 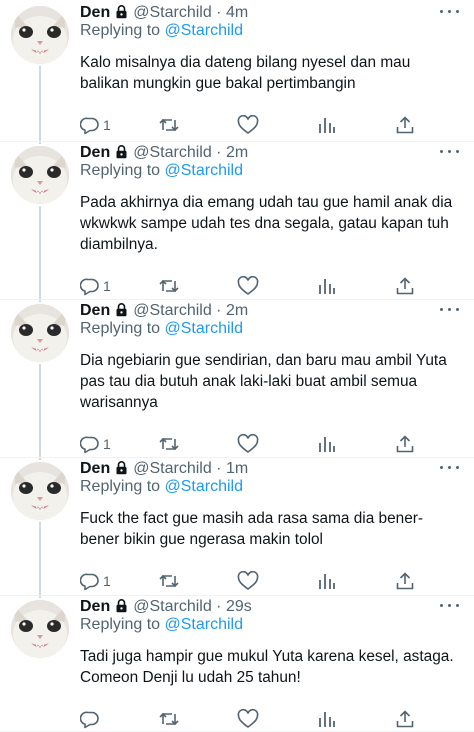 What do you see at coordinates (192, 606) in the screenshot?
I see `author-handle: @Starchild · 29s` at bounding box center [192, 606].